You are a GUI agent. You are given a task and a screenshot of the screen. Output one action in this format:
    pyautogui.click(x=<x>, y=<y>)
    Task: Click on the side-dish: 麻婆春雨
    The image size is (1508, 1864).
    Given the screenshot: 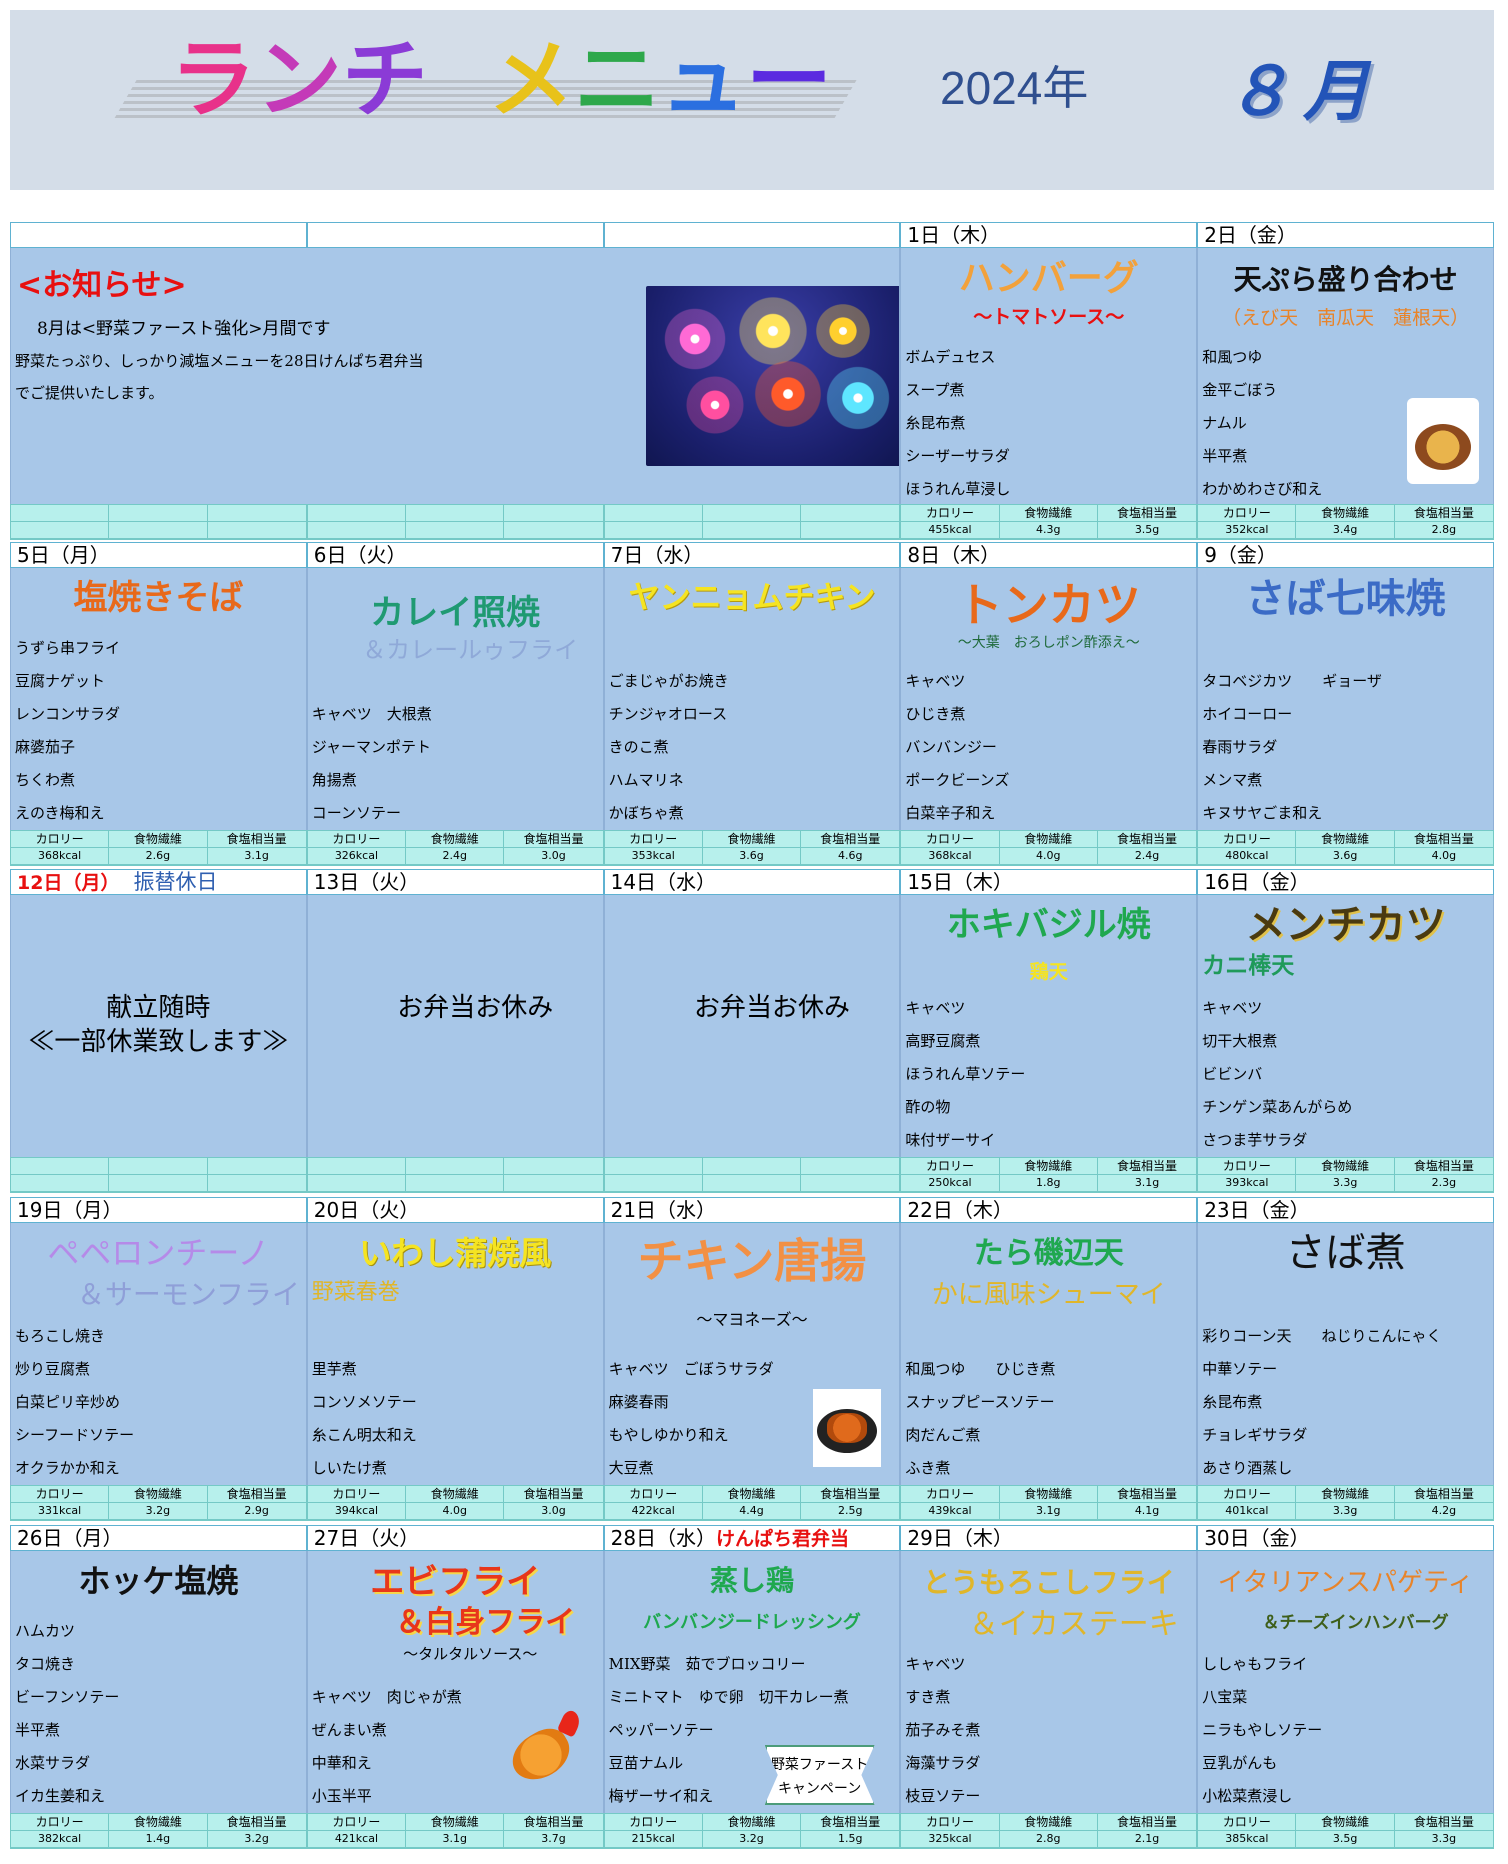 What is the action you would take?
    pyautogui.click(x=638, y=1402)
    